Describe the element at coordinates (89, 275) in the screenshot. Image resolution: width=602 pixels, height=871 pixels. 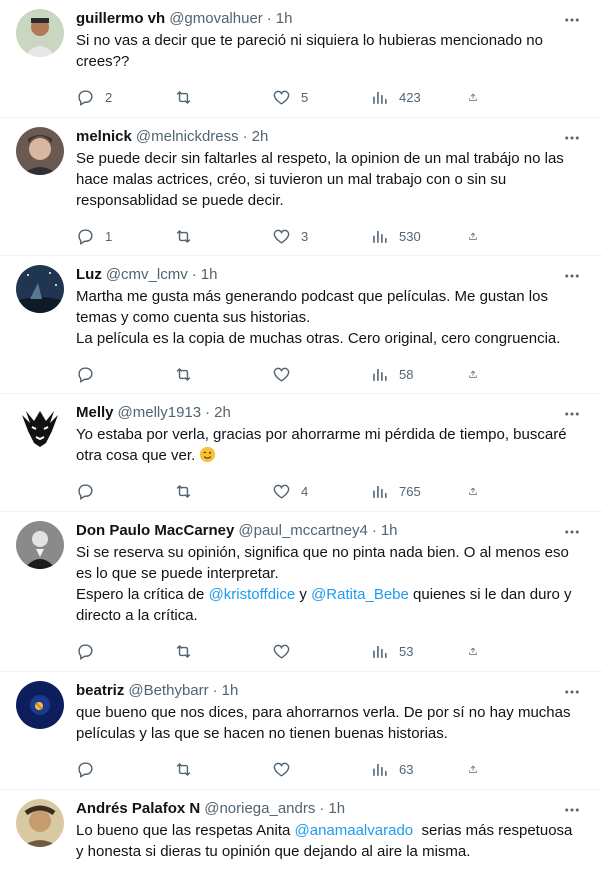
I see `display-name: Luz` at that location.